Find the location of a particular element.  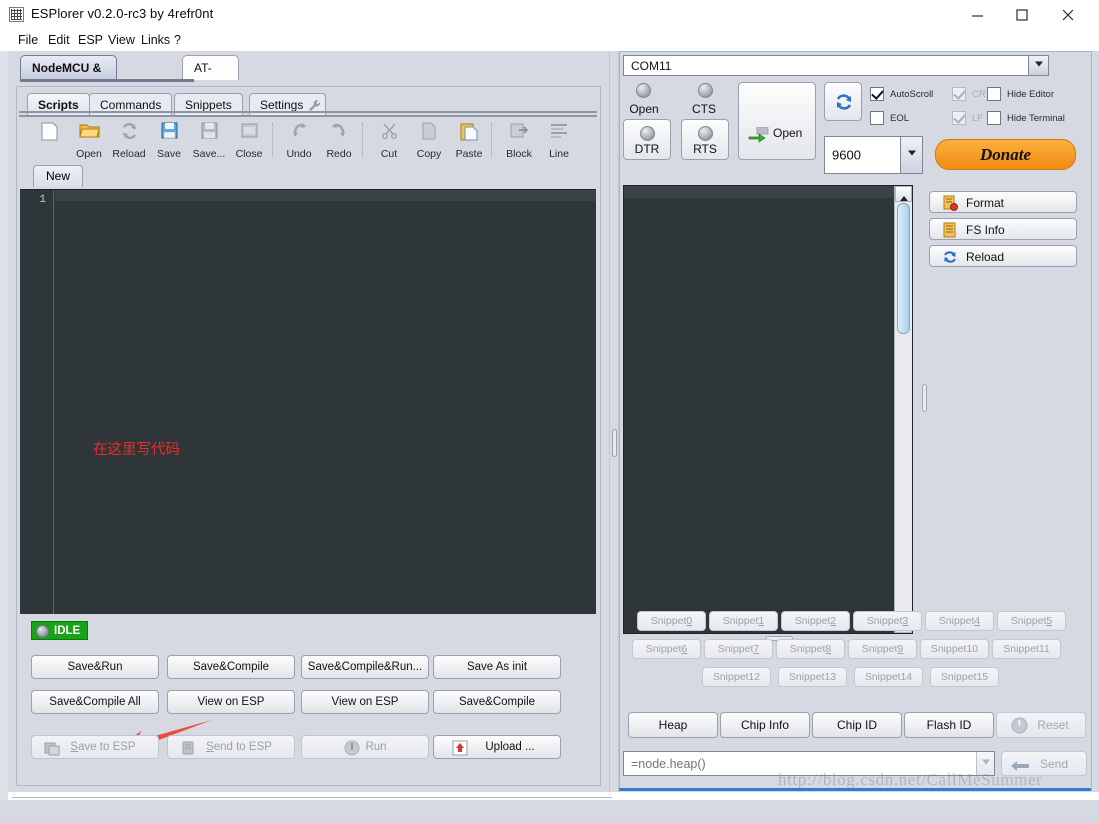

copy-icon is located at coordinates (429, 132).